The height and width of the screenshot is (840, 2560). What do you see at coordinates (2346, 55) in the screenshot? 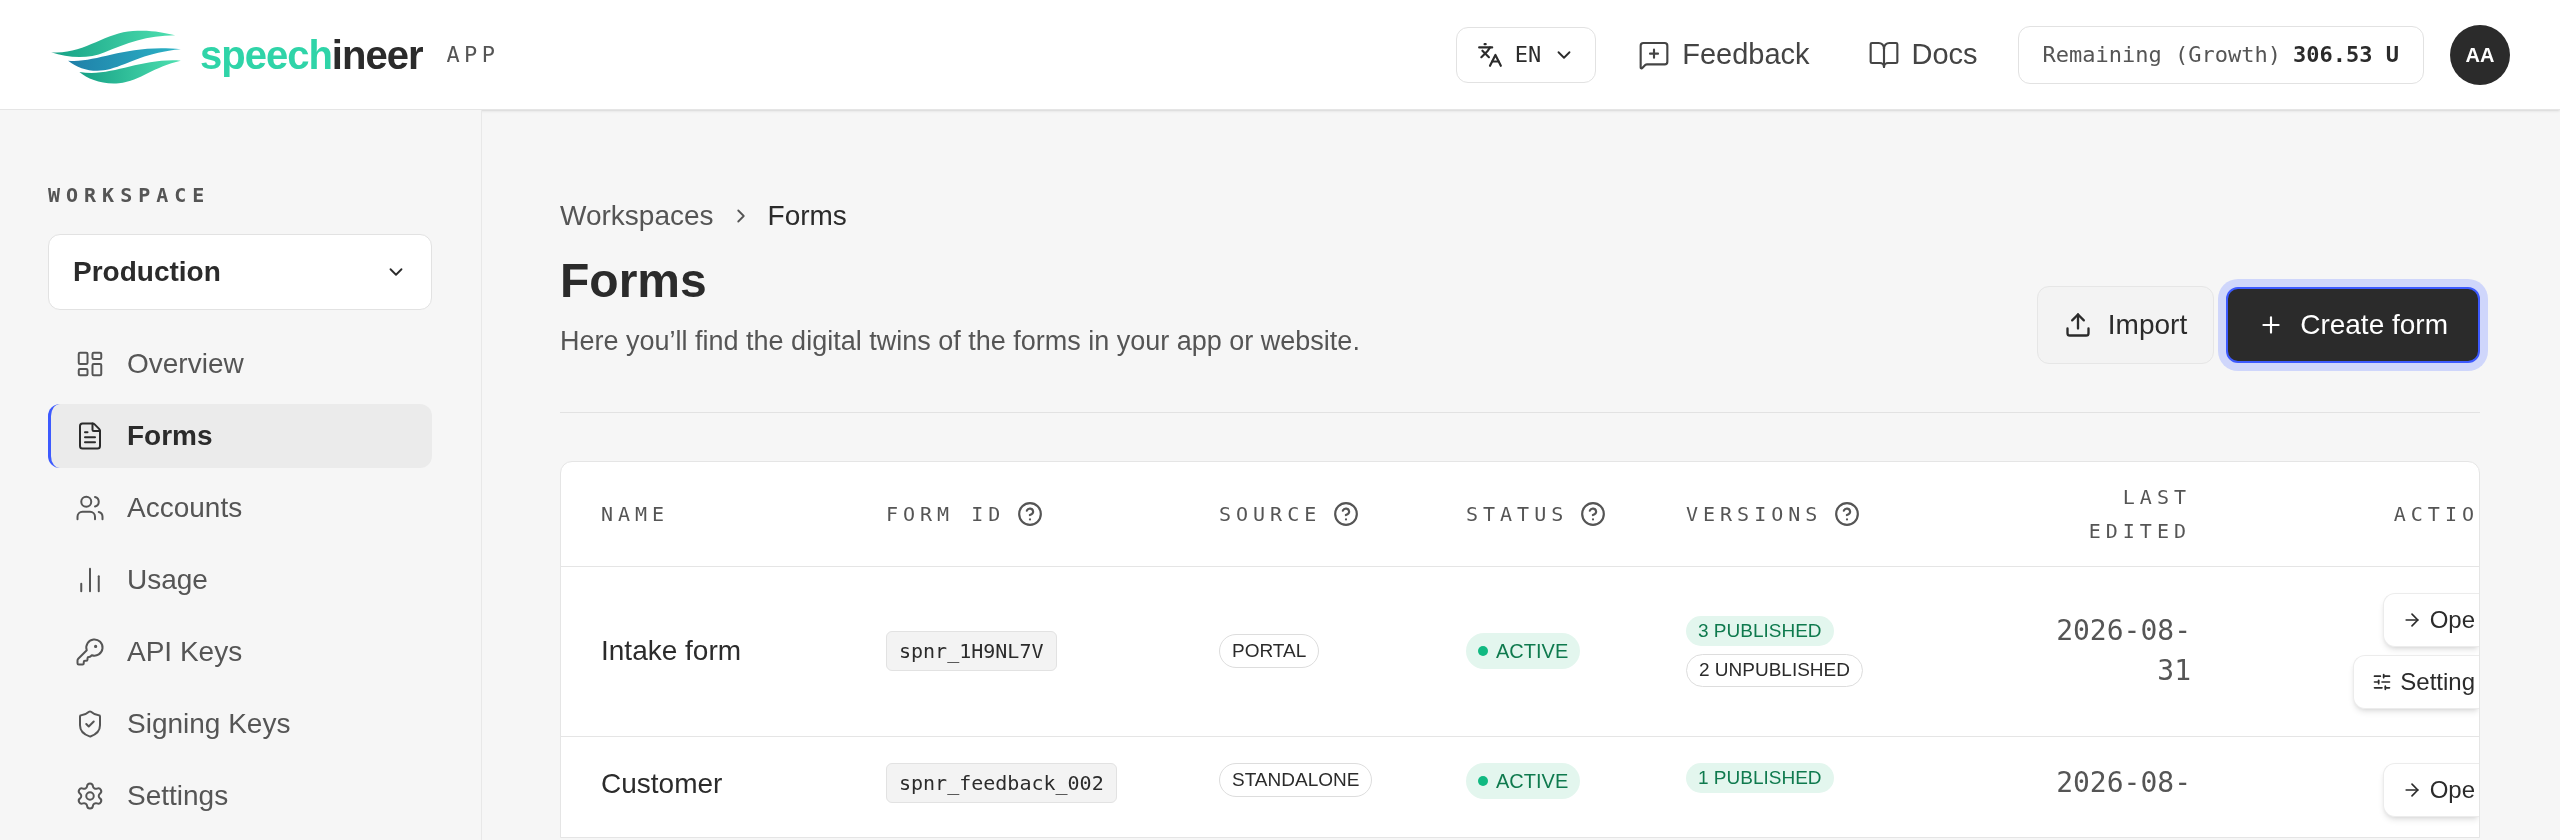
I see `remaining-value: 306.53 U` at bounding box center [2346, 55].